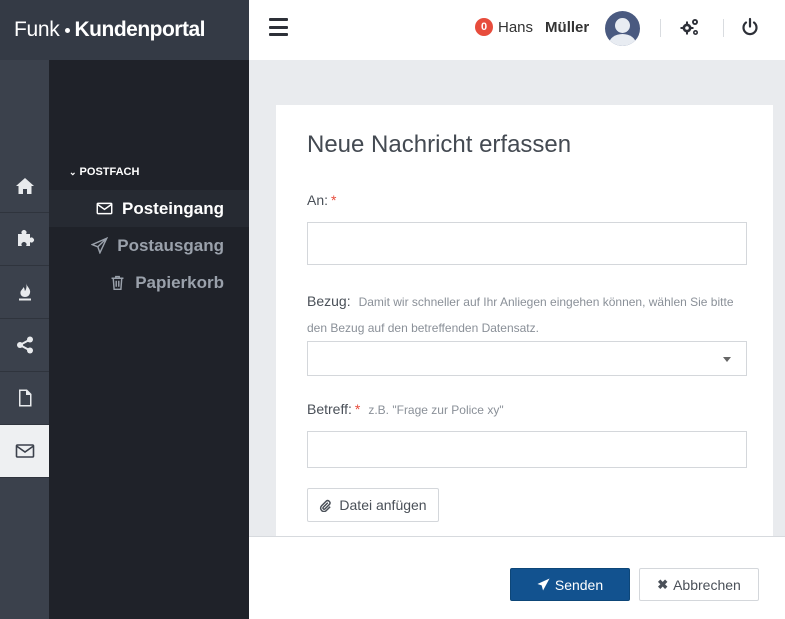 The image size is (785, 619). I want to click on reference-label-text: Bezug:, so click(329, 301).